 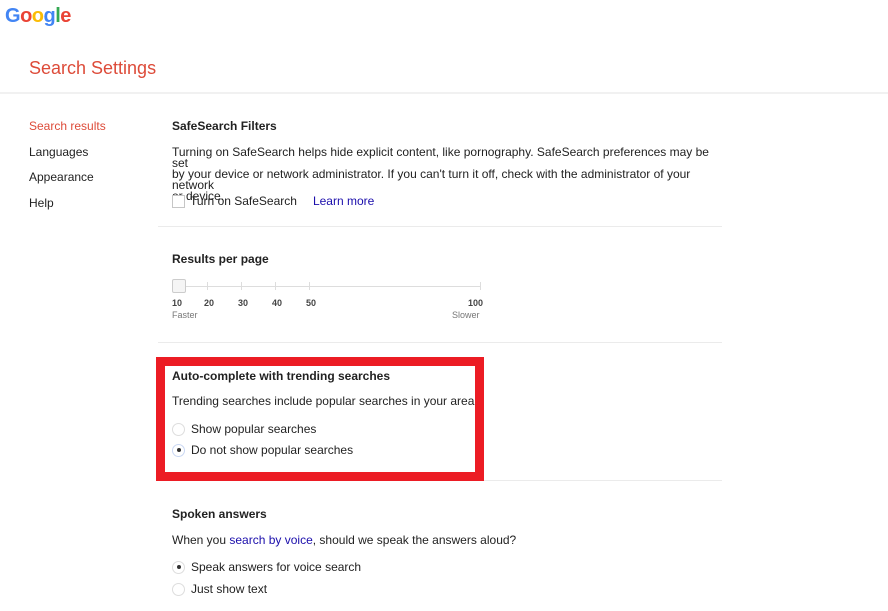 What do you see at coordinates (243, 201) in the screenshot?
I see `safesearch-checkbox-label: Turn on SafeSearch` at bounding box center [243, 201].